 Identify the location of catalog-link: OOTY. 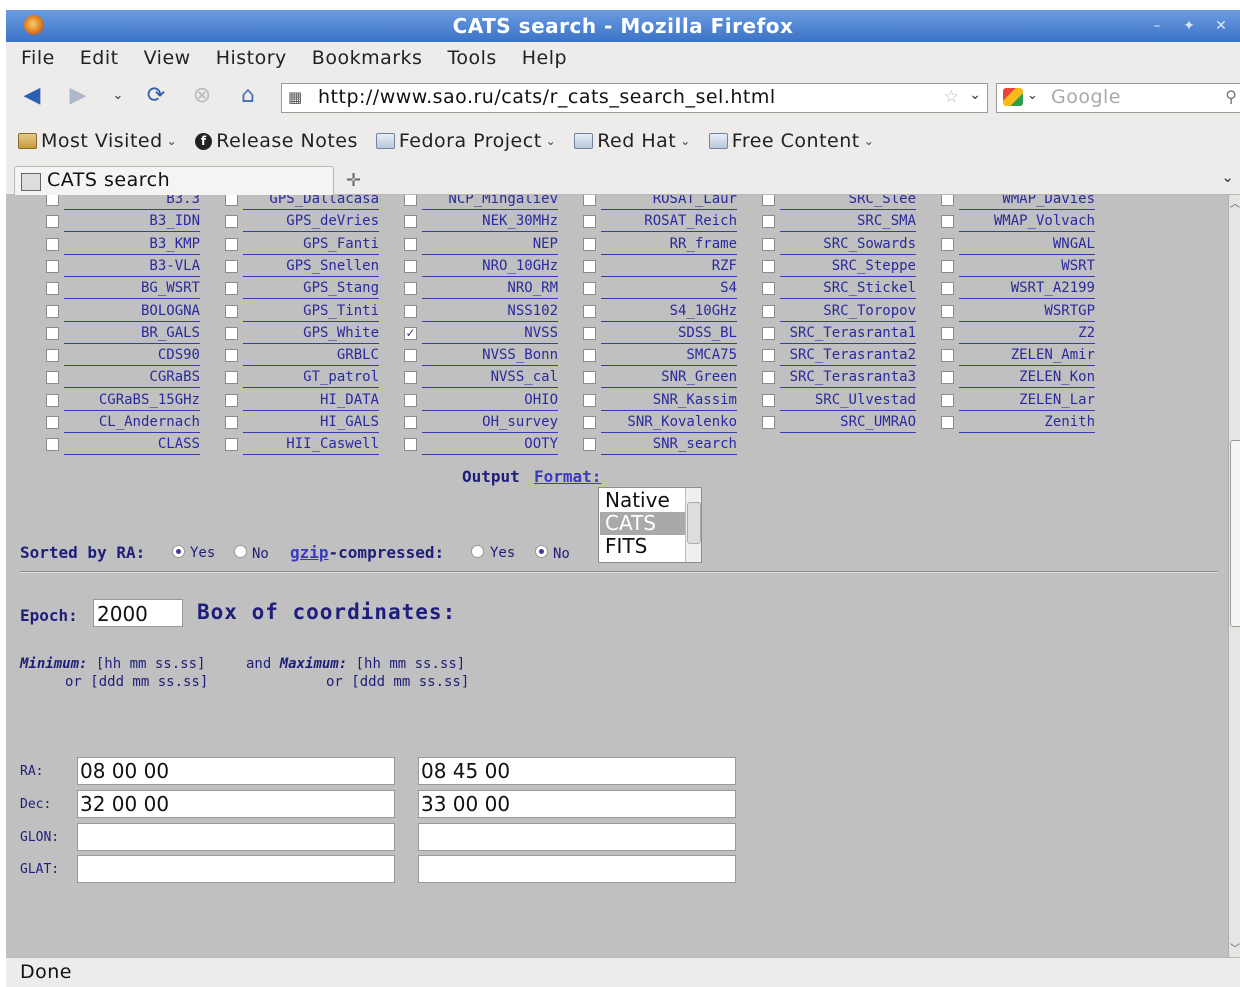
(490, 445).